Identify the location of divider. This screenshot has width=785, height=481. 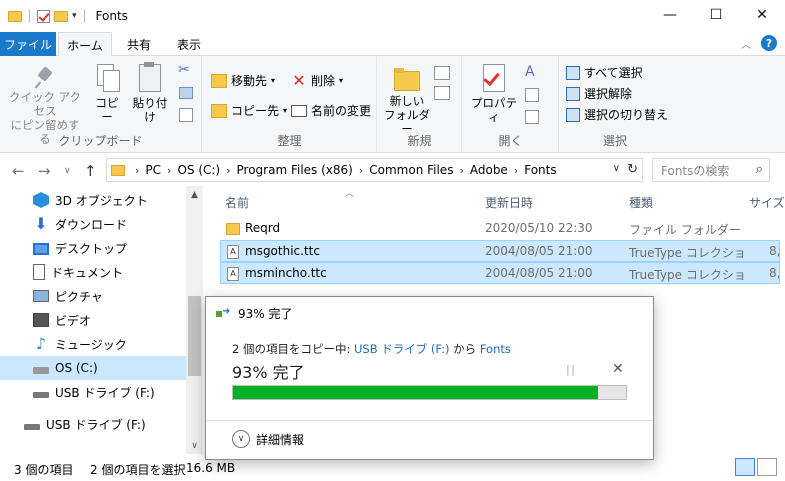
(84, 16).